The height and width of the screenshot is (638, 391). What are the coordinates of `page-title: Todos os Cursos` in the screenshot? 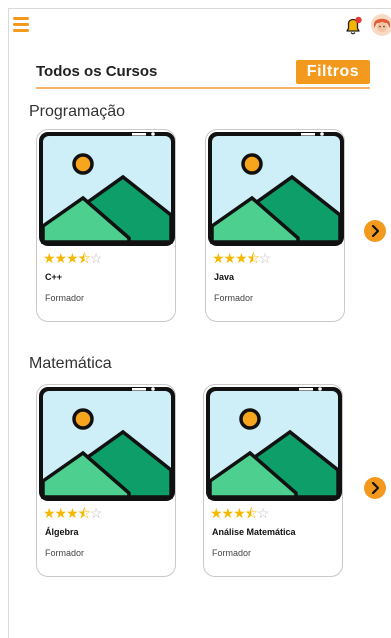 It's located at (97, 71).